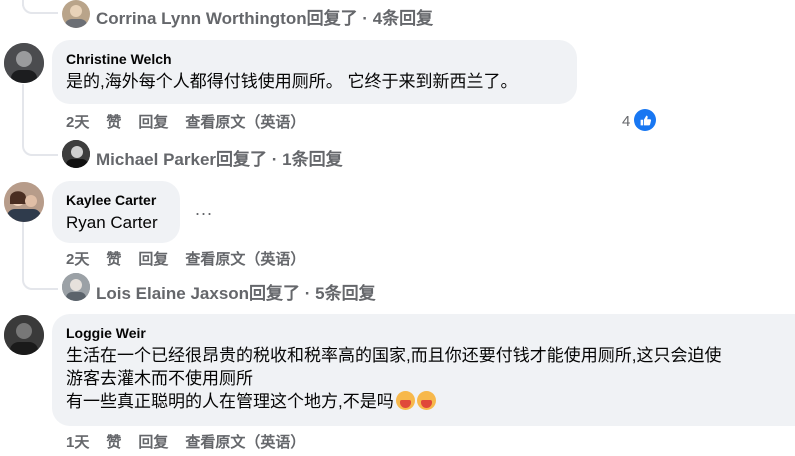 The image size is (795, 456). I want to click on comment-author: Kaylee Carter, so click(116, 200).